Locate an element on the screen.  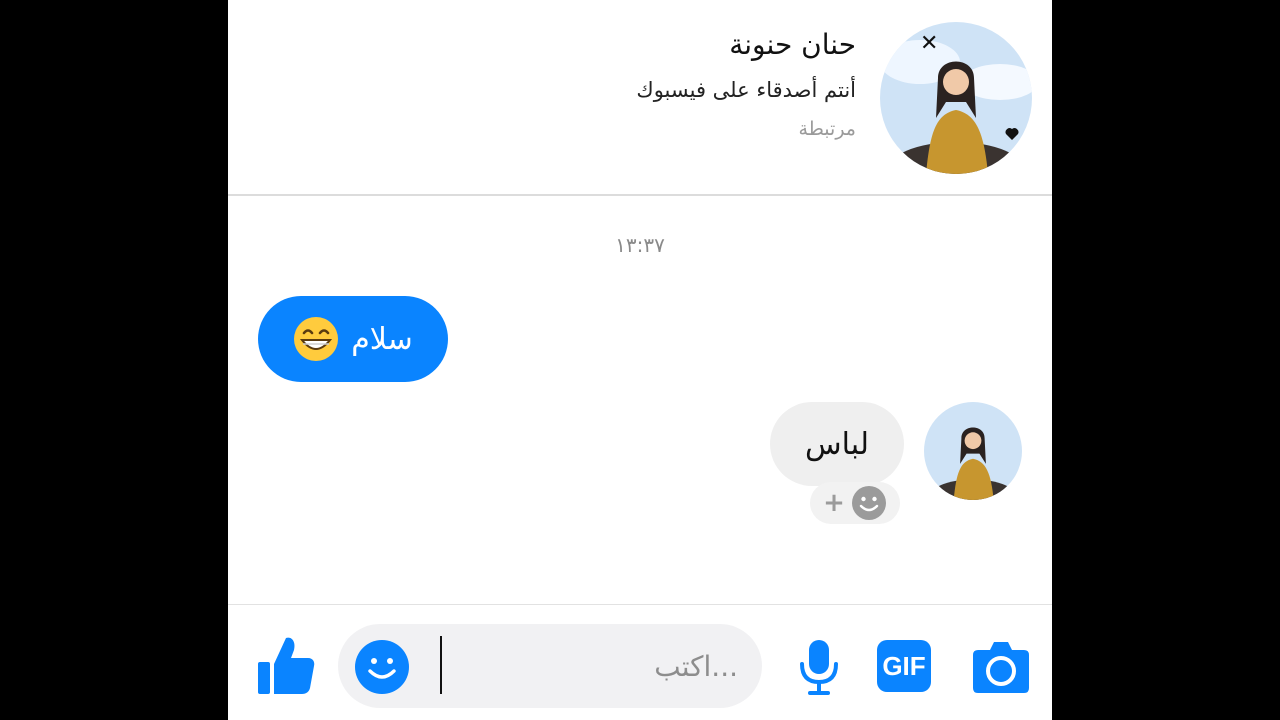
text-cursor is located at coordinates (441, 665).